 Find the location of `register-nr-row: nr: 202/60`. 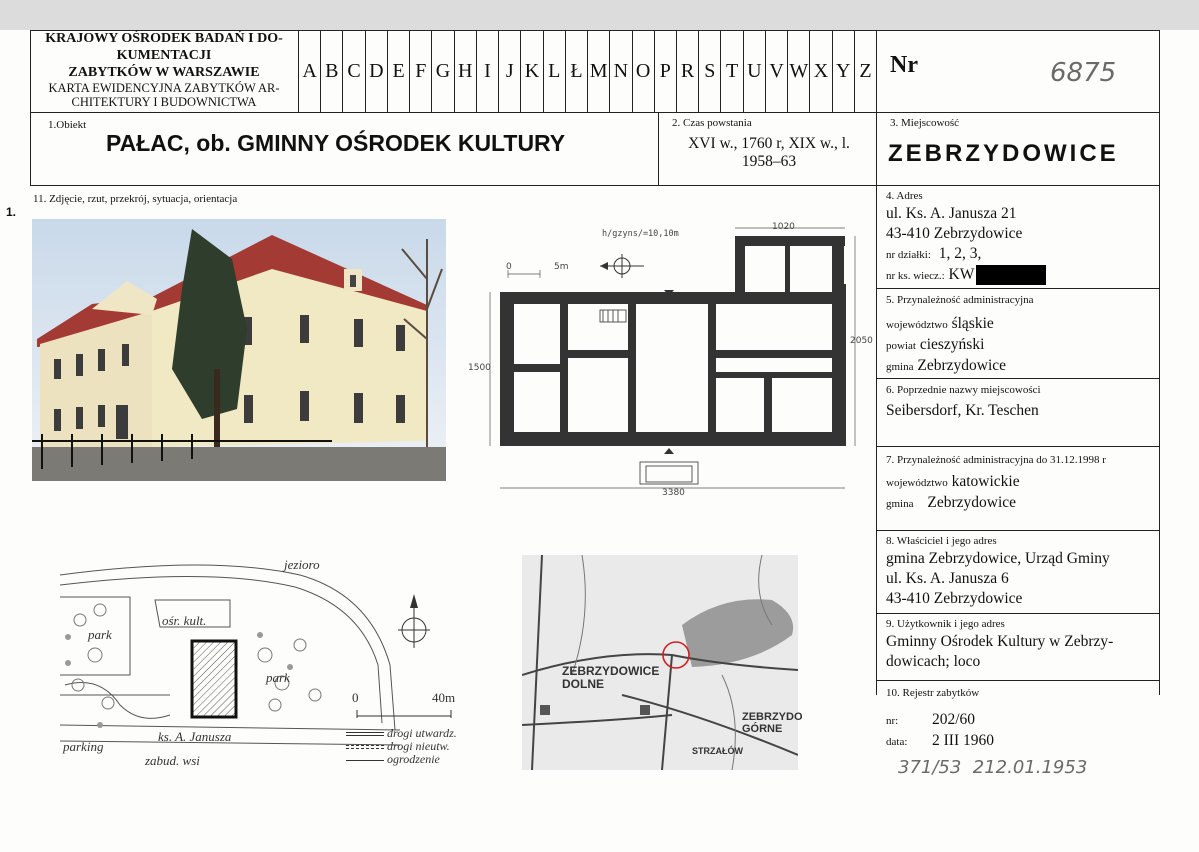

register-nr-row: nr: 202/60 is located at coordinates (940, 720).